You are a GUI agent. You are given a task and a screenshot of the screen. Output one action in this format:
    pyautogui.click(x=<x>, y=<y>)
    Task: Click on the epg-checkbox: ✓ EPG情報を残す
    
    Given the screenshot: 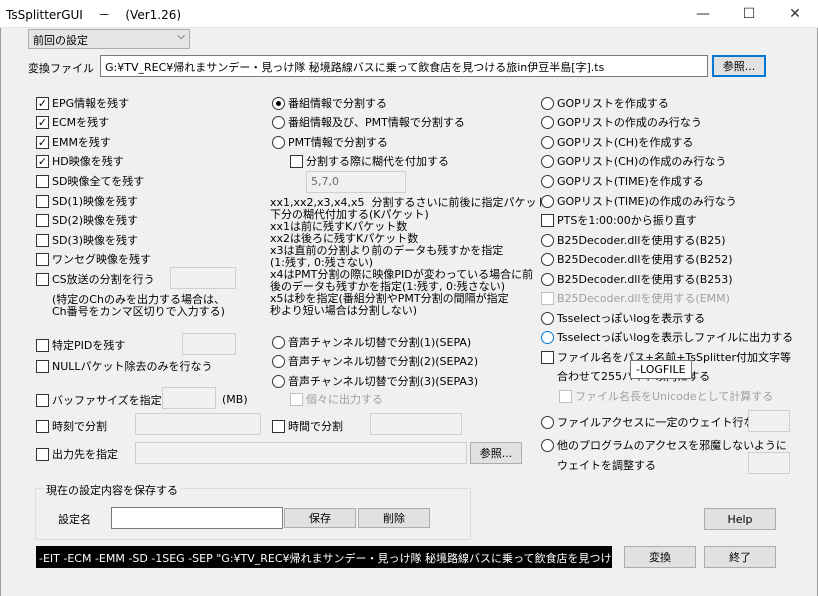 What is the action you would take?
    pyautogui.click(x=82, y=103)
    